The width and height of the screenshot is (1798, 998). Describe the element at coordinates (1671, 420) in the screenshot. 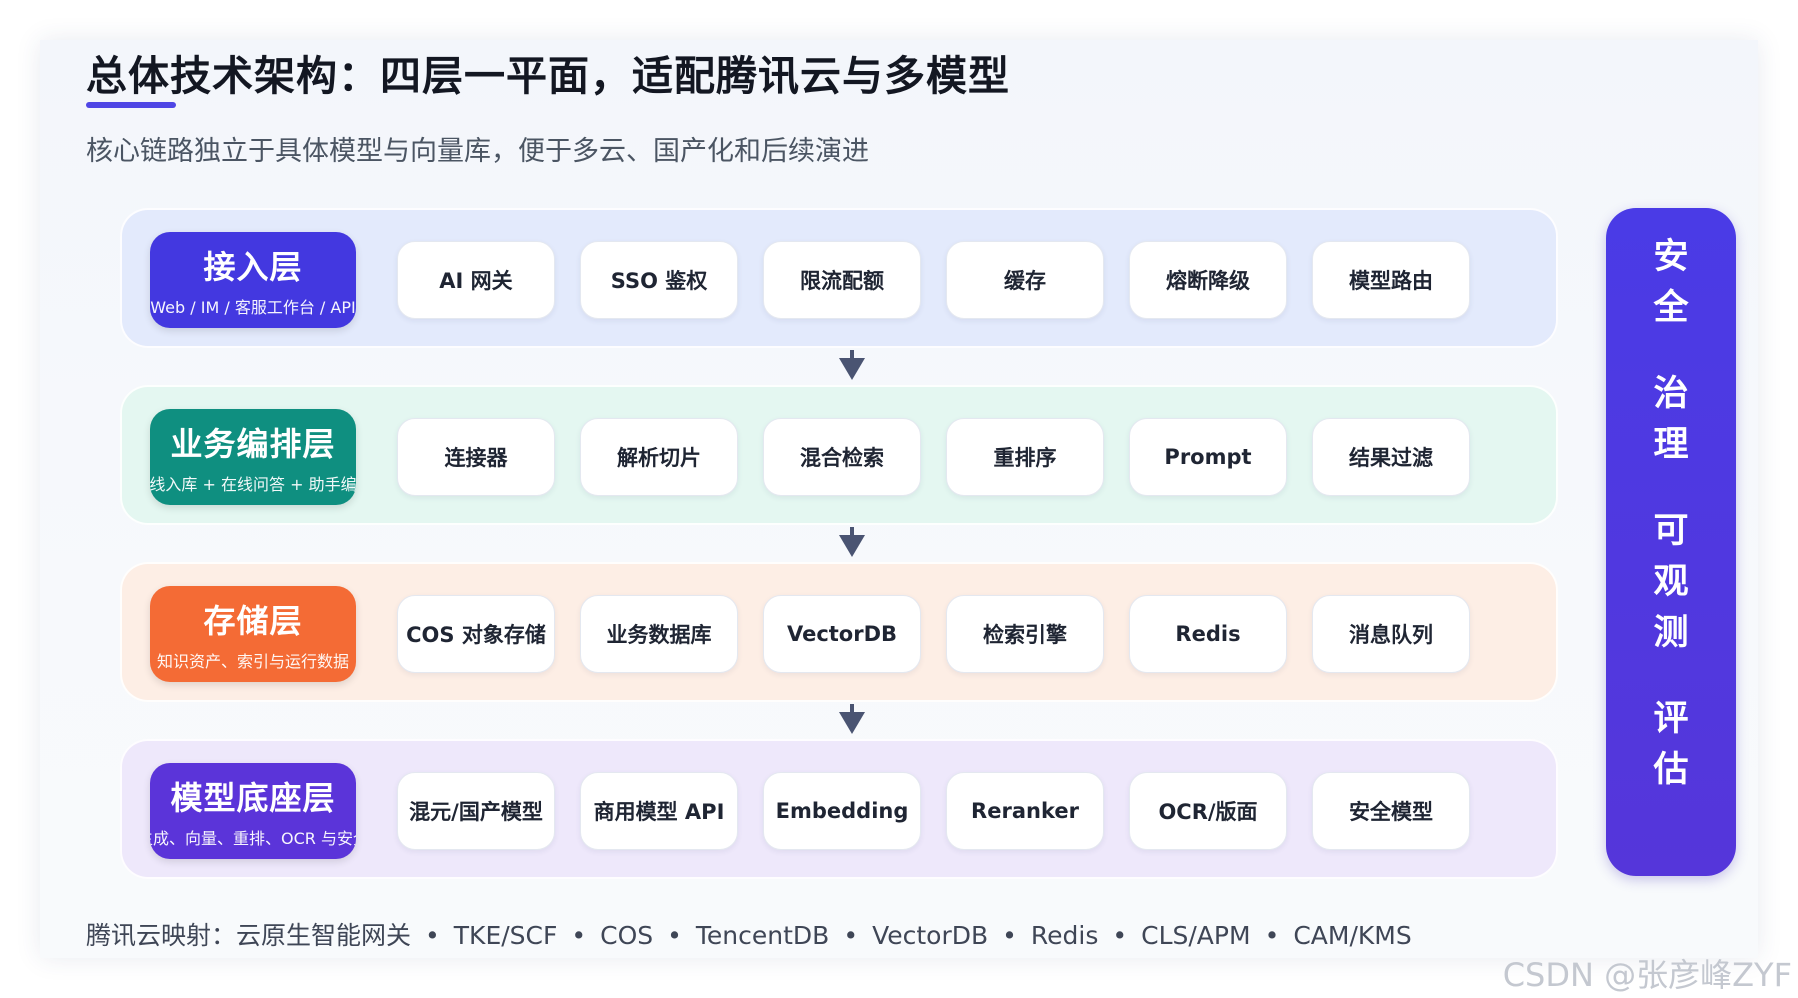

I see `side-group-governance: 治 理` at that location.